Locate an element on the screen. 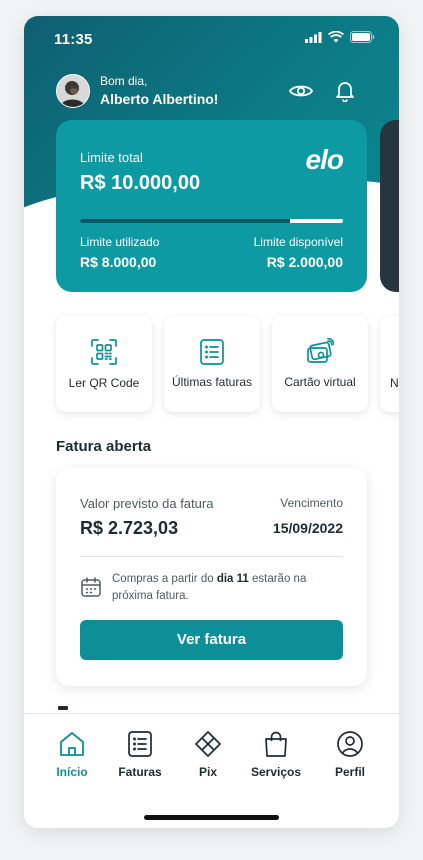 Image resolution: width=423 pixels, height=860 pixels. bell-icon is located at coordinates (345, 91).